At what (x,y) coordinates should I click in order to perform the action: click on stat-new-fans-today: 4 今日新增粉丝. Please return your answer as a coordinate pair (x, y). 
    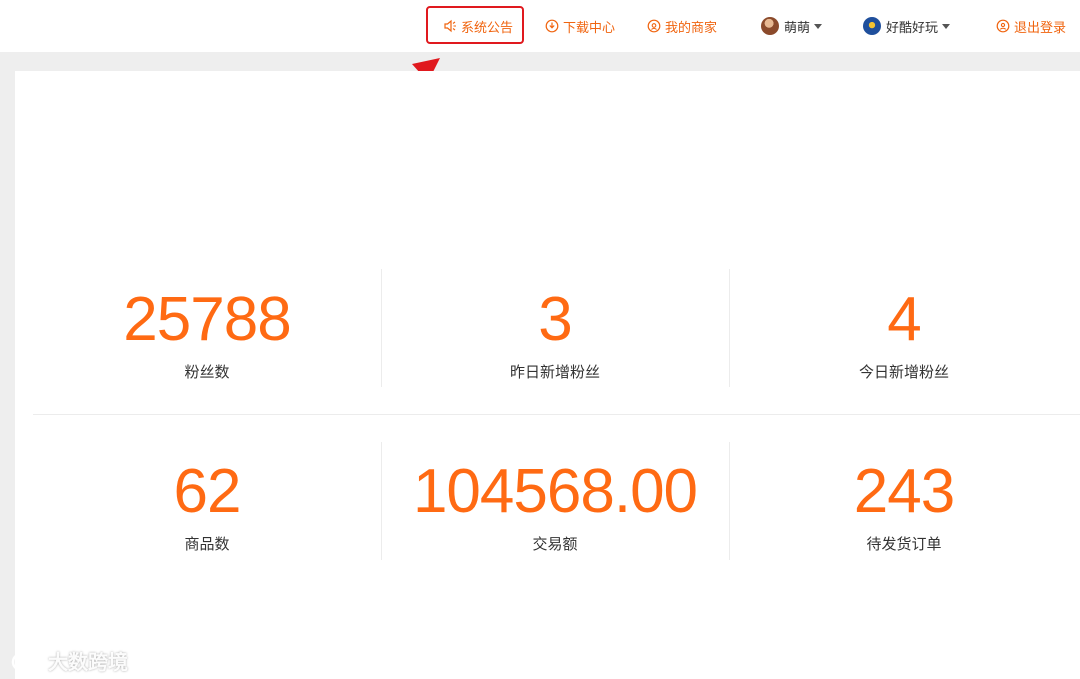
    Looking at the image, I should click on (904, 333).